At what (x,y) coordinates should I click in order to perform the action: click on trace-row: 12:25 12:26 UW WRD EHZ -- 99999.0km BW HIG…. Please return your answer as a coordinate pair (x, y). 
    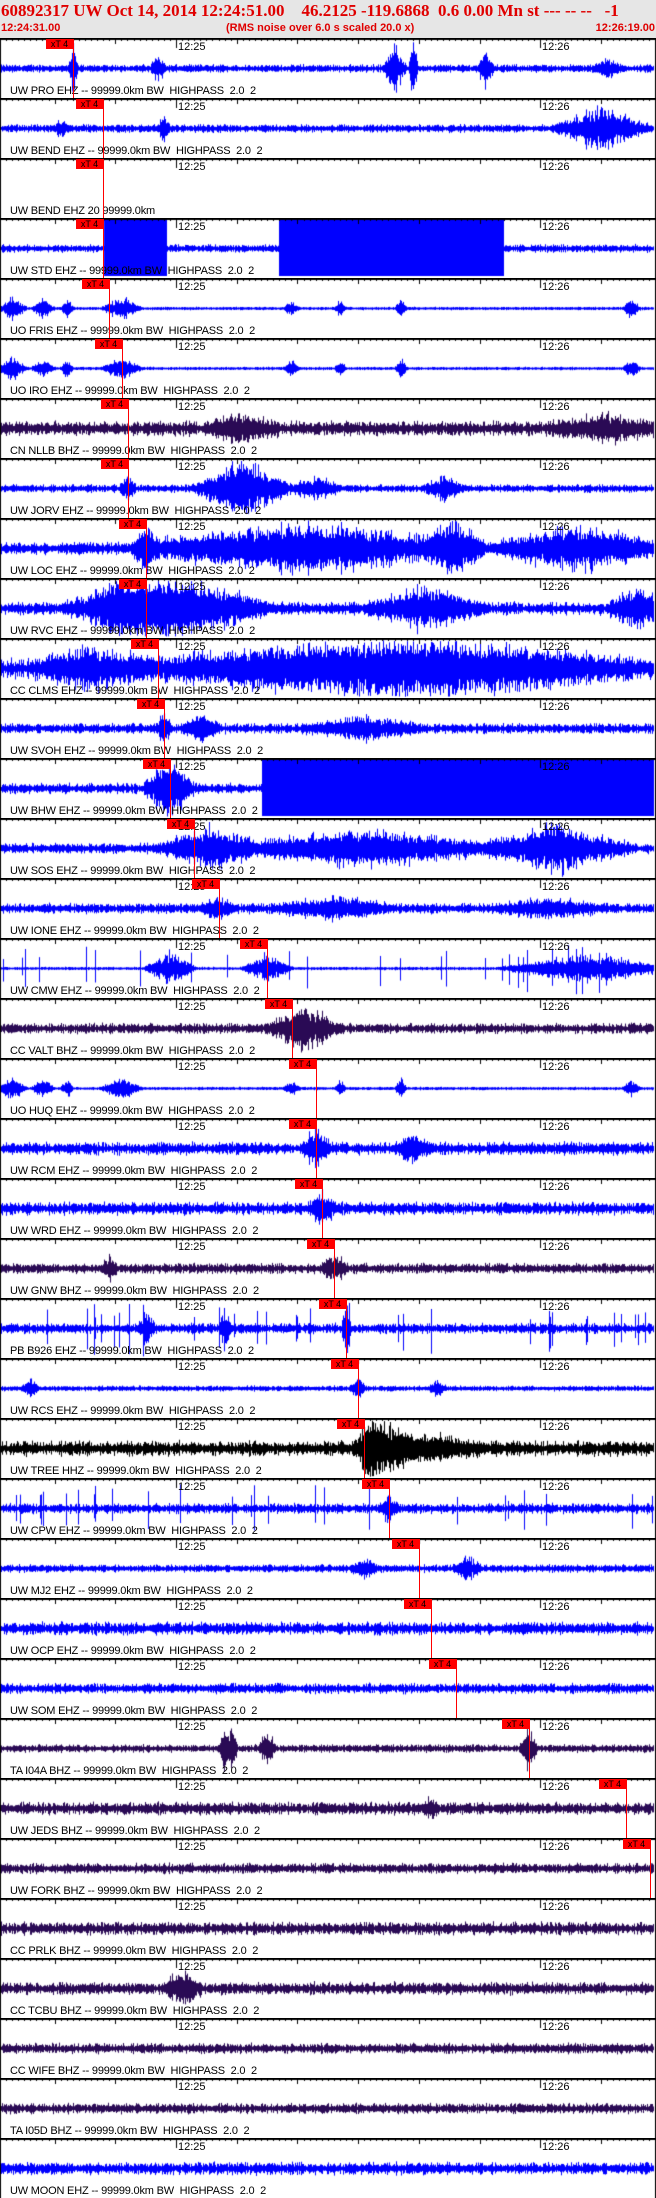
    Looking at the image, I should click on (328, 1208).